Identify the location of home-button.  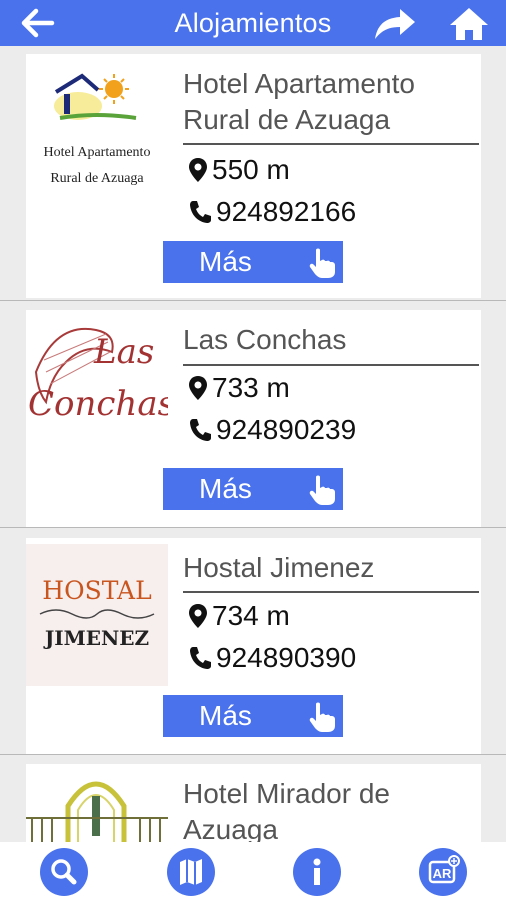
(469, 24).